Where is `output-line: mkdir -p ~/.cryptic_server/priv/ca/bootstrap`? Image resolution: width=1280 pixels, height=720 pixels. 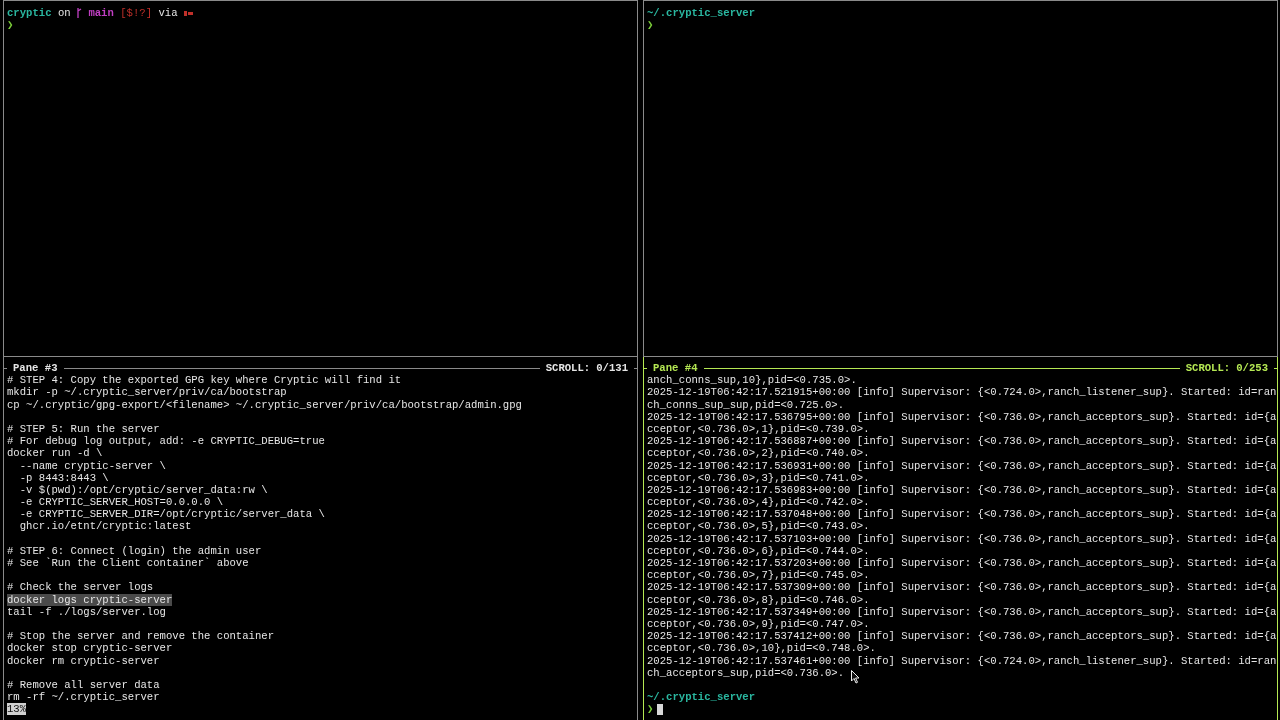 output-line: mkdir -p ~/.cryptic_server/priv/ca/bootstrap is located at coordinates (147, 392).